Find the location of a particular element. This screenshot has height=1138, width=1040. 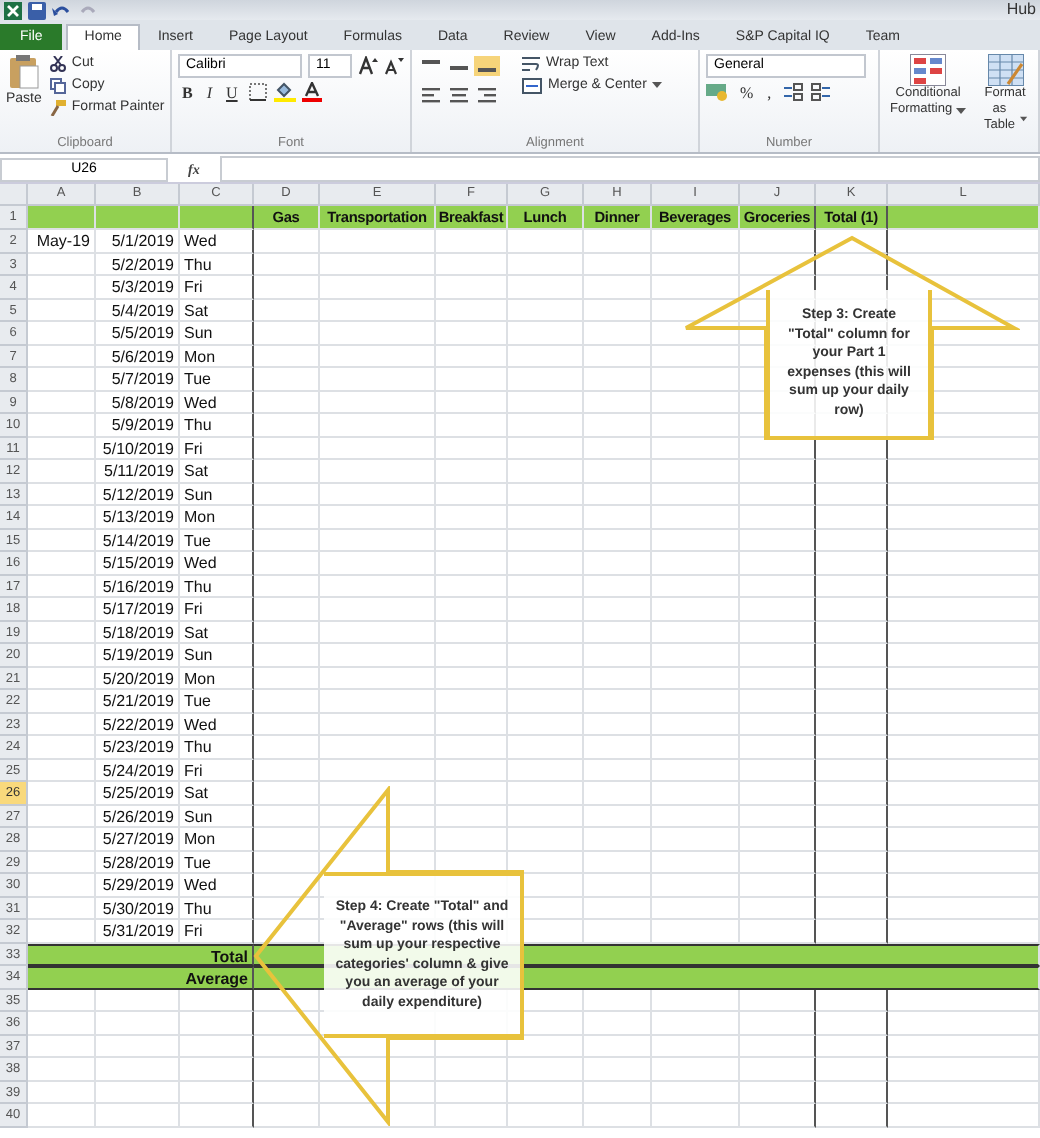

table-cell: 5/26/2019 is located at coordinates (138, 816).